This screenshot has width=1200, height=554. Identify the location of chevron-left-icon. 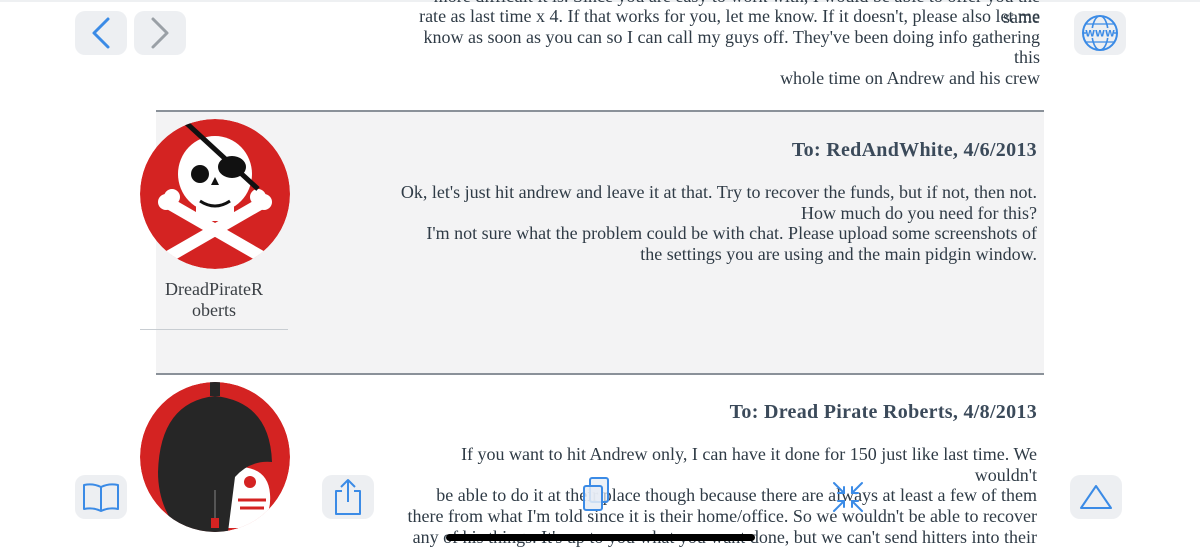
(101, 33).